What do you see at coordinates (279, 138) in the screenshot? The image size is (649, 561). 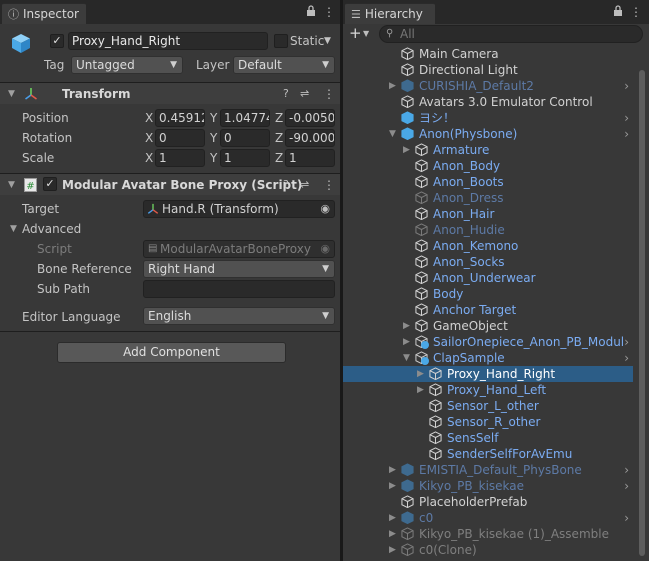 I see `axis-z-label: Z` at bounding box center [279, 138].